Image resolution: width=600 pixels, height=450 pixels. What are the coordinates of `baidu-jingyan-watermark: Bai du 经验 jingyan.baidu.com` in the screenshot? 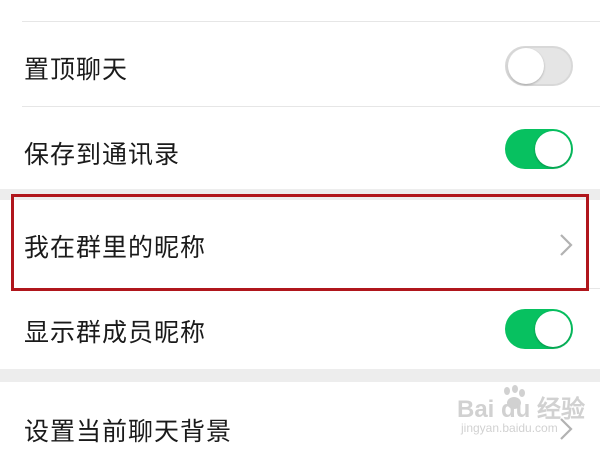 It's located at (525, 415).